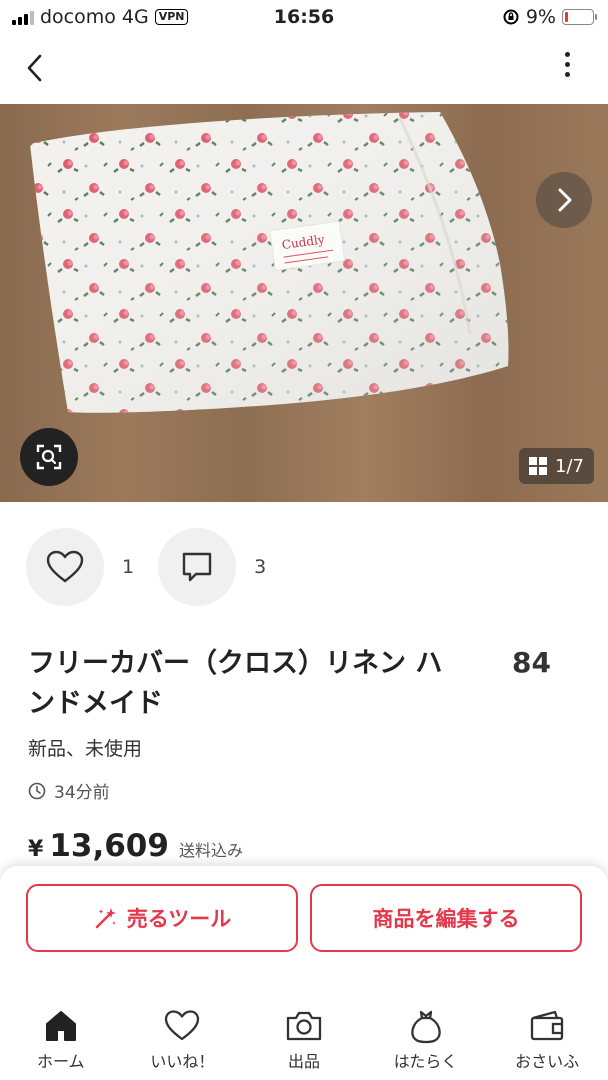 This screenshot has height=1080, width=608. I want to click on tab-likes: いいね！, so click(183, 1040).